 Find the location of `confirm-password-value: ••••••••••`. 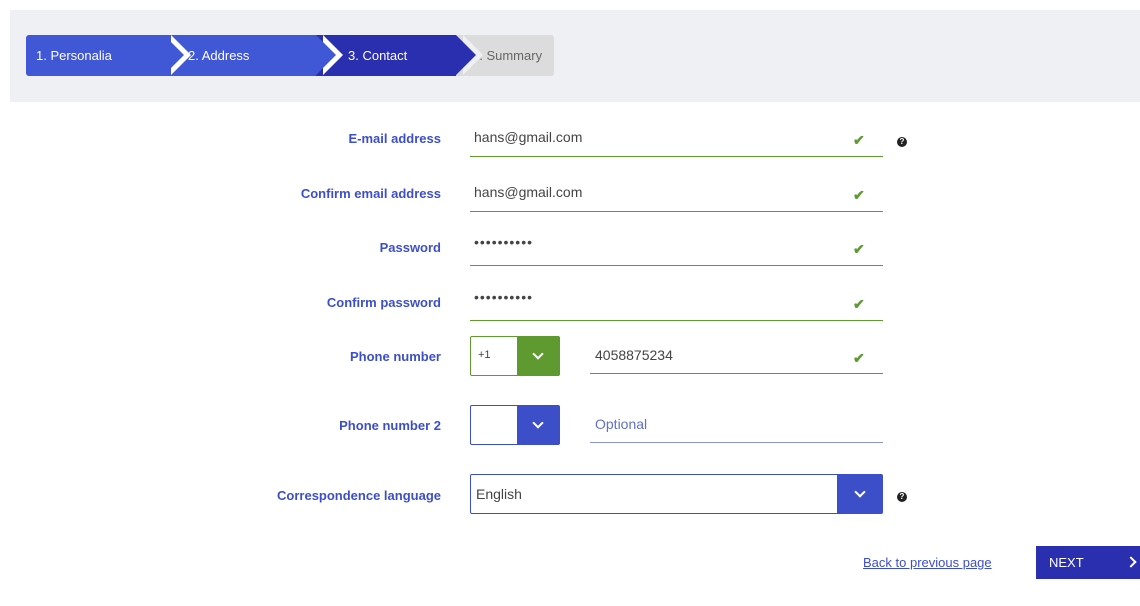

confirm-password-value: •••••••••• is located at coordinates (504, 297).